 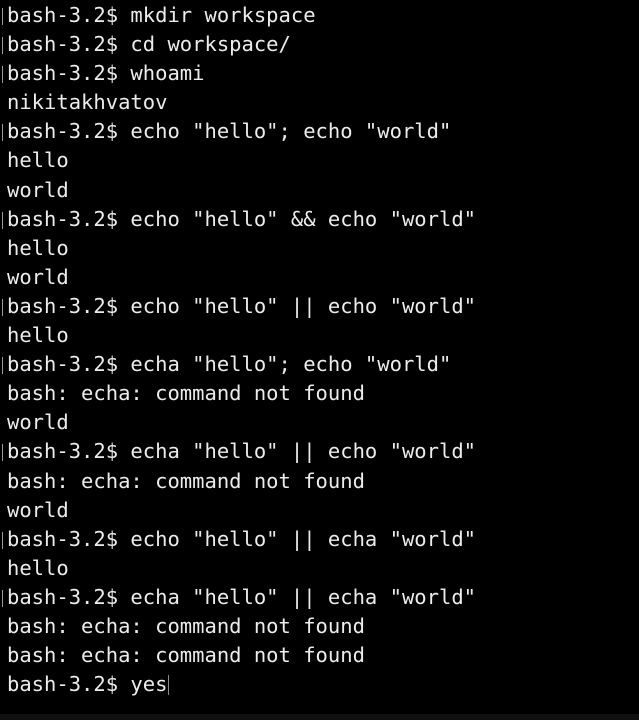 I want to click on terminal-command-line: bash-3.2$ echo "hello" || echa "world", so click(x=318, y=539).